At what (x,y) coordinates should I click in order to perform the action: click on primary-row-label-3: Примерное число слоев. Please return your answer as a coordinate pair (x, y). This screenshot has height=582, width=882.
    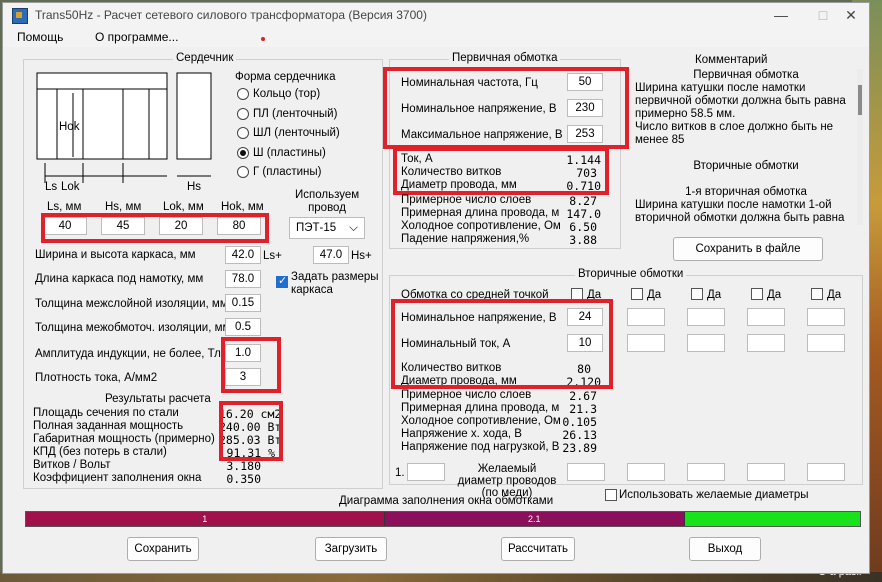
    Looking at the image, I should click on (466, 200).